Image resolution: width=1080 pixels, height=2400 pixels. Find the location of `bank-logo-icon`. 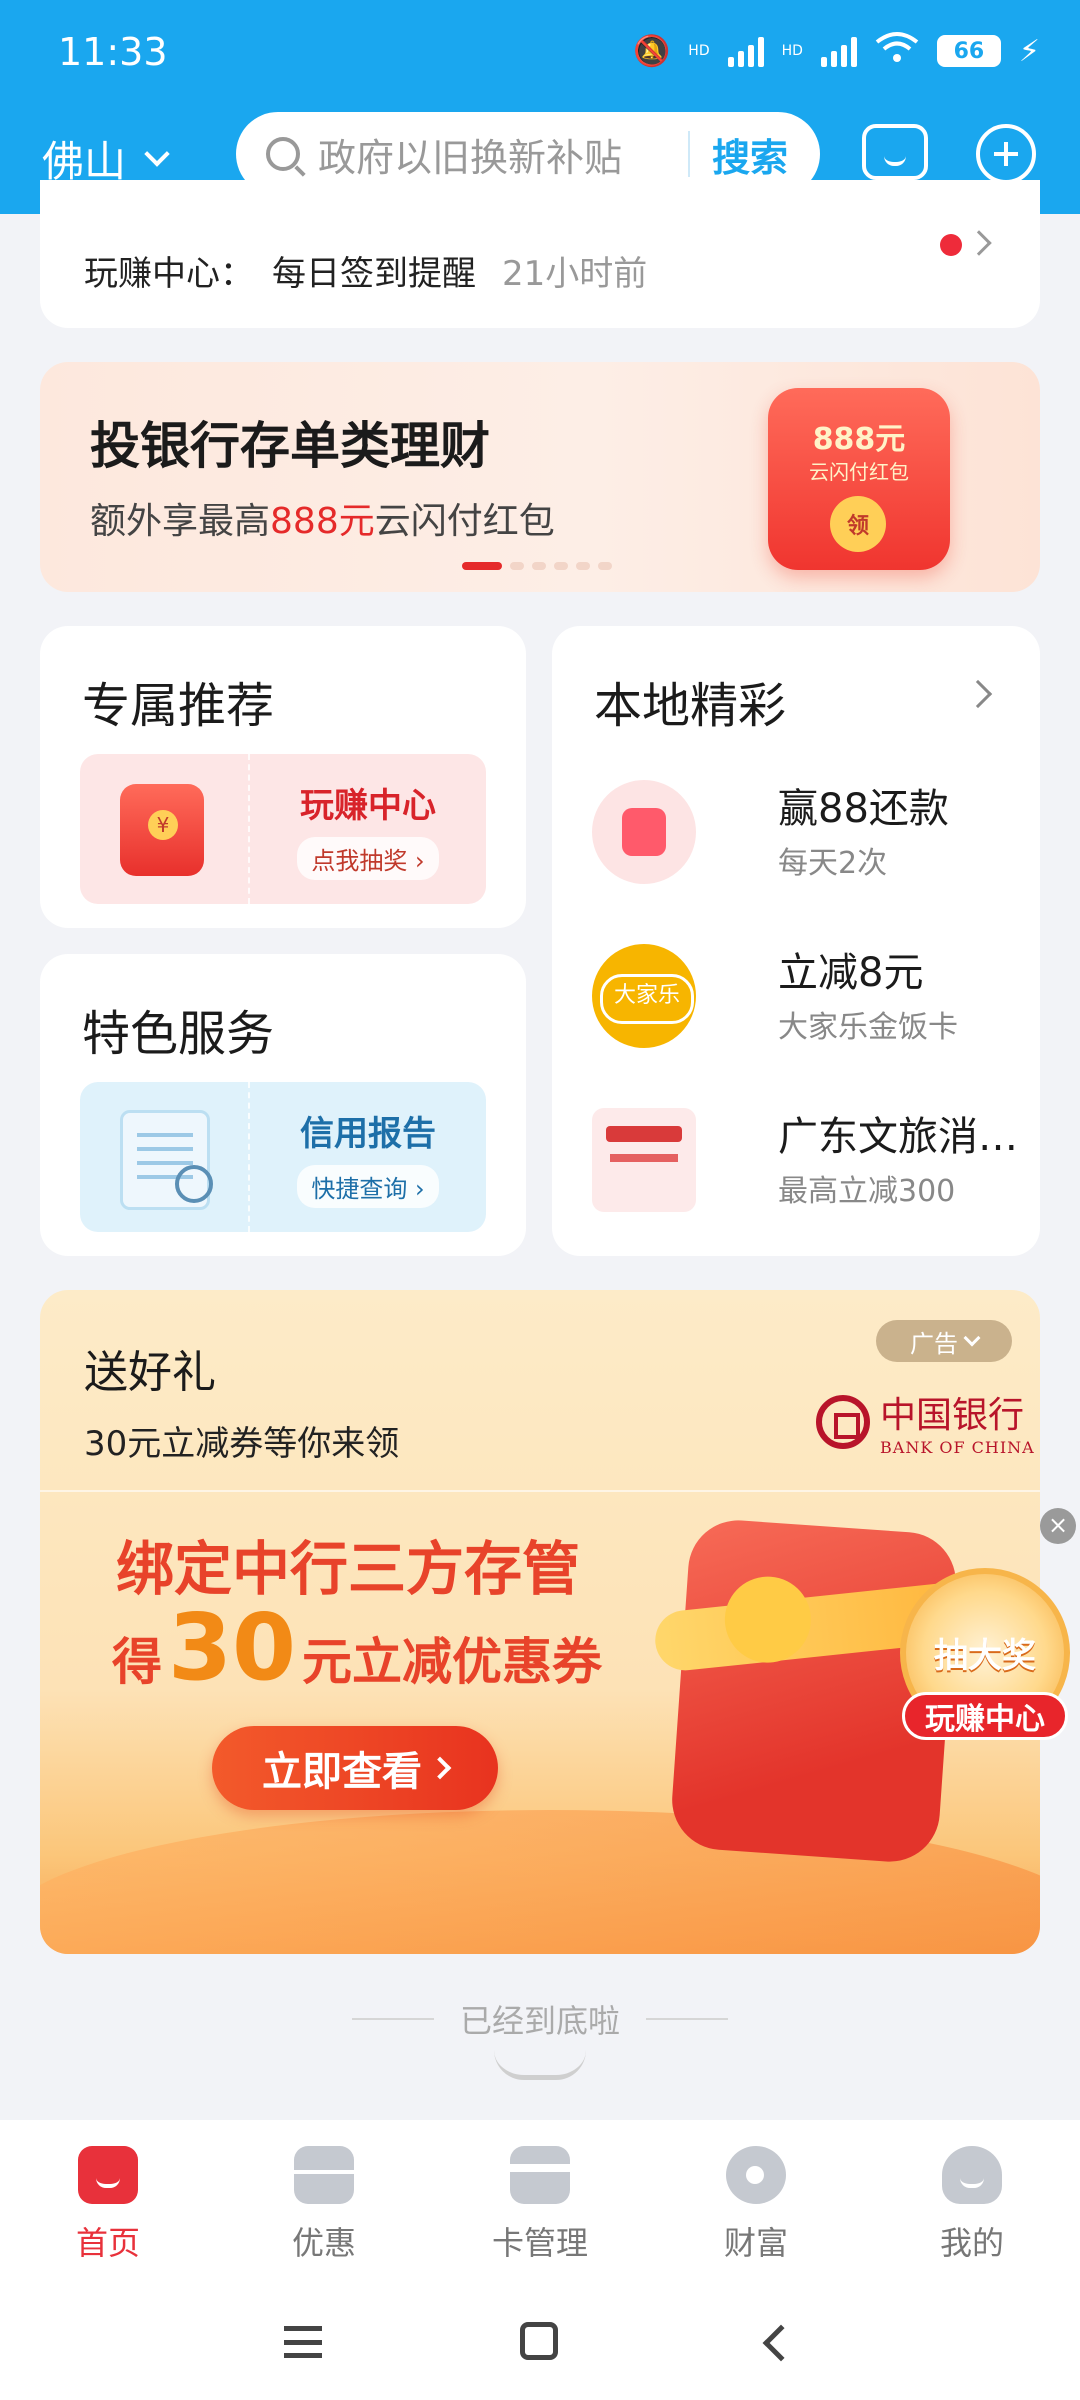

bank-logo-icon is located at coordinates (843, 1421).